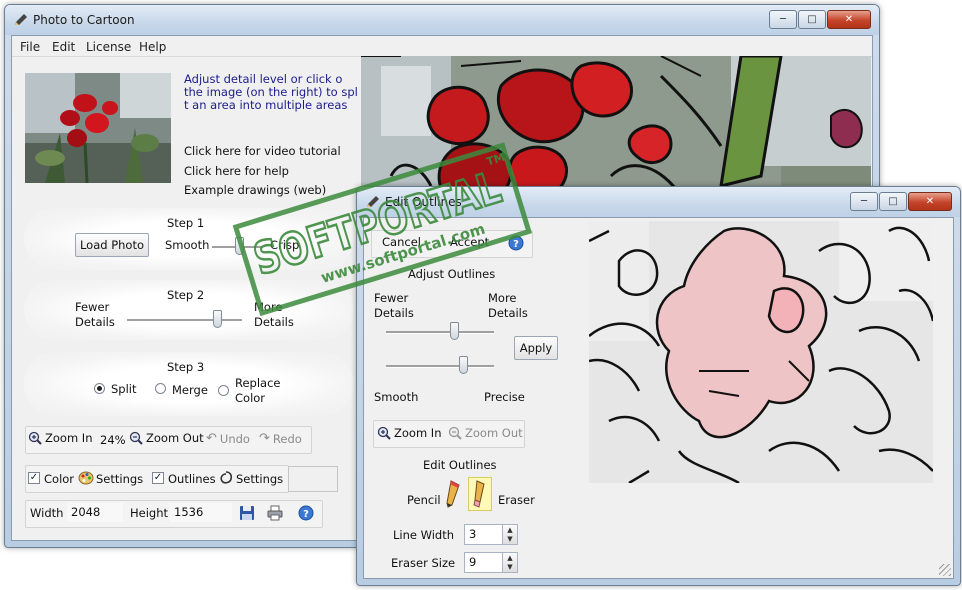 This screenshot has width=962, height=590. I want to click on outlines-close-button: ✕, so click(930, 201).